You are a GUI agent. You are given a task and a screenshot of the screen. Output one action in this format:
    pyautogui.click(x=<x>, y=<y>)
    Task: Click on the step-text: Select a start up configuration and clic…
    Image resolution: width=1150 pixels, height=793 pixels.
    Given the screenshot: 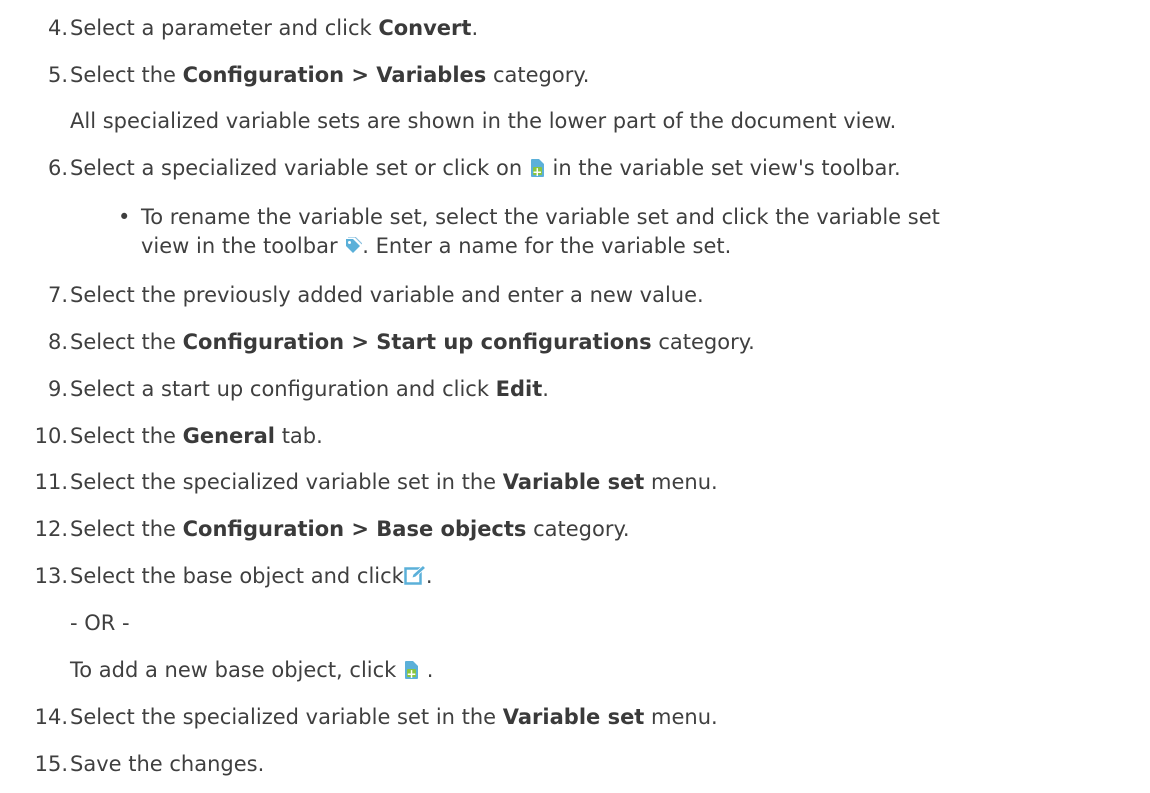 What is the action you would take?
    pyautogui.click(x=283, y=389)
    